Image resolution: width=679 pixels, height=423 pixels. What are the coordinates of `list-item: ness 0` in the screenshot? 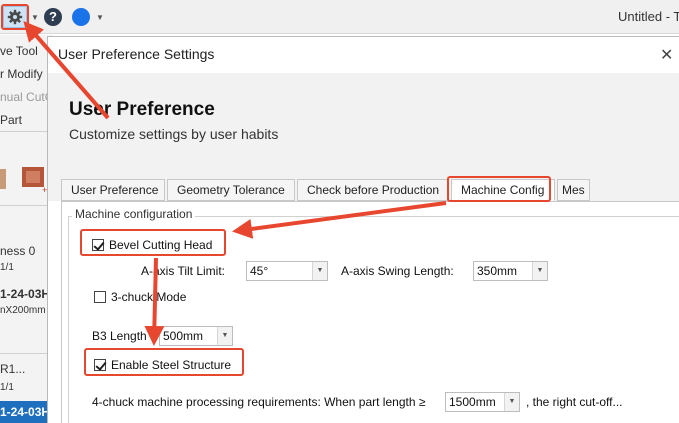 It's located at (17, 251).